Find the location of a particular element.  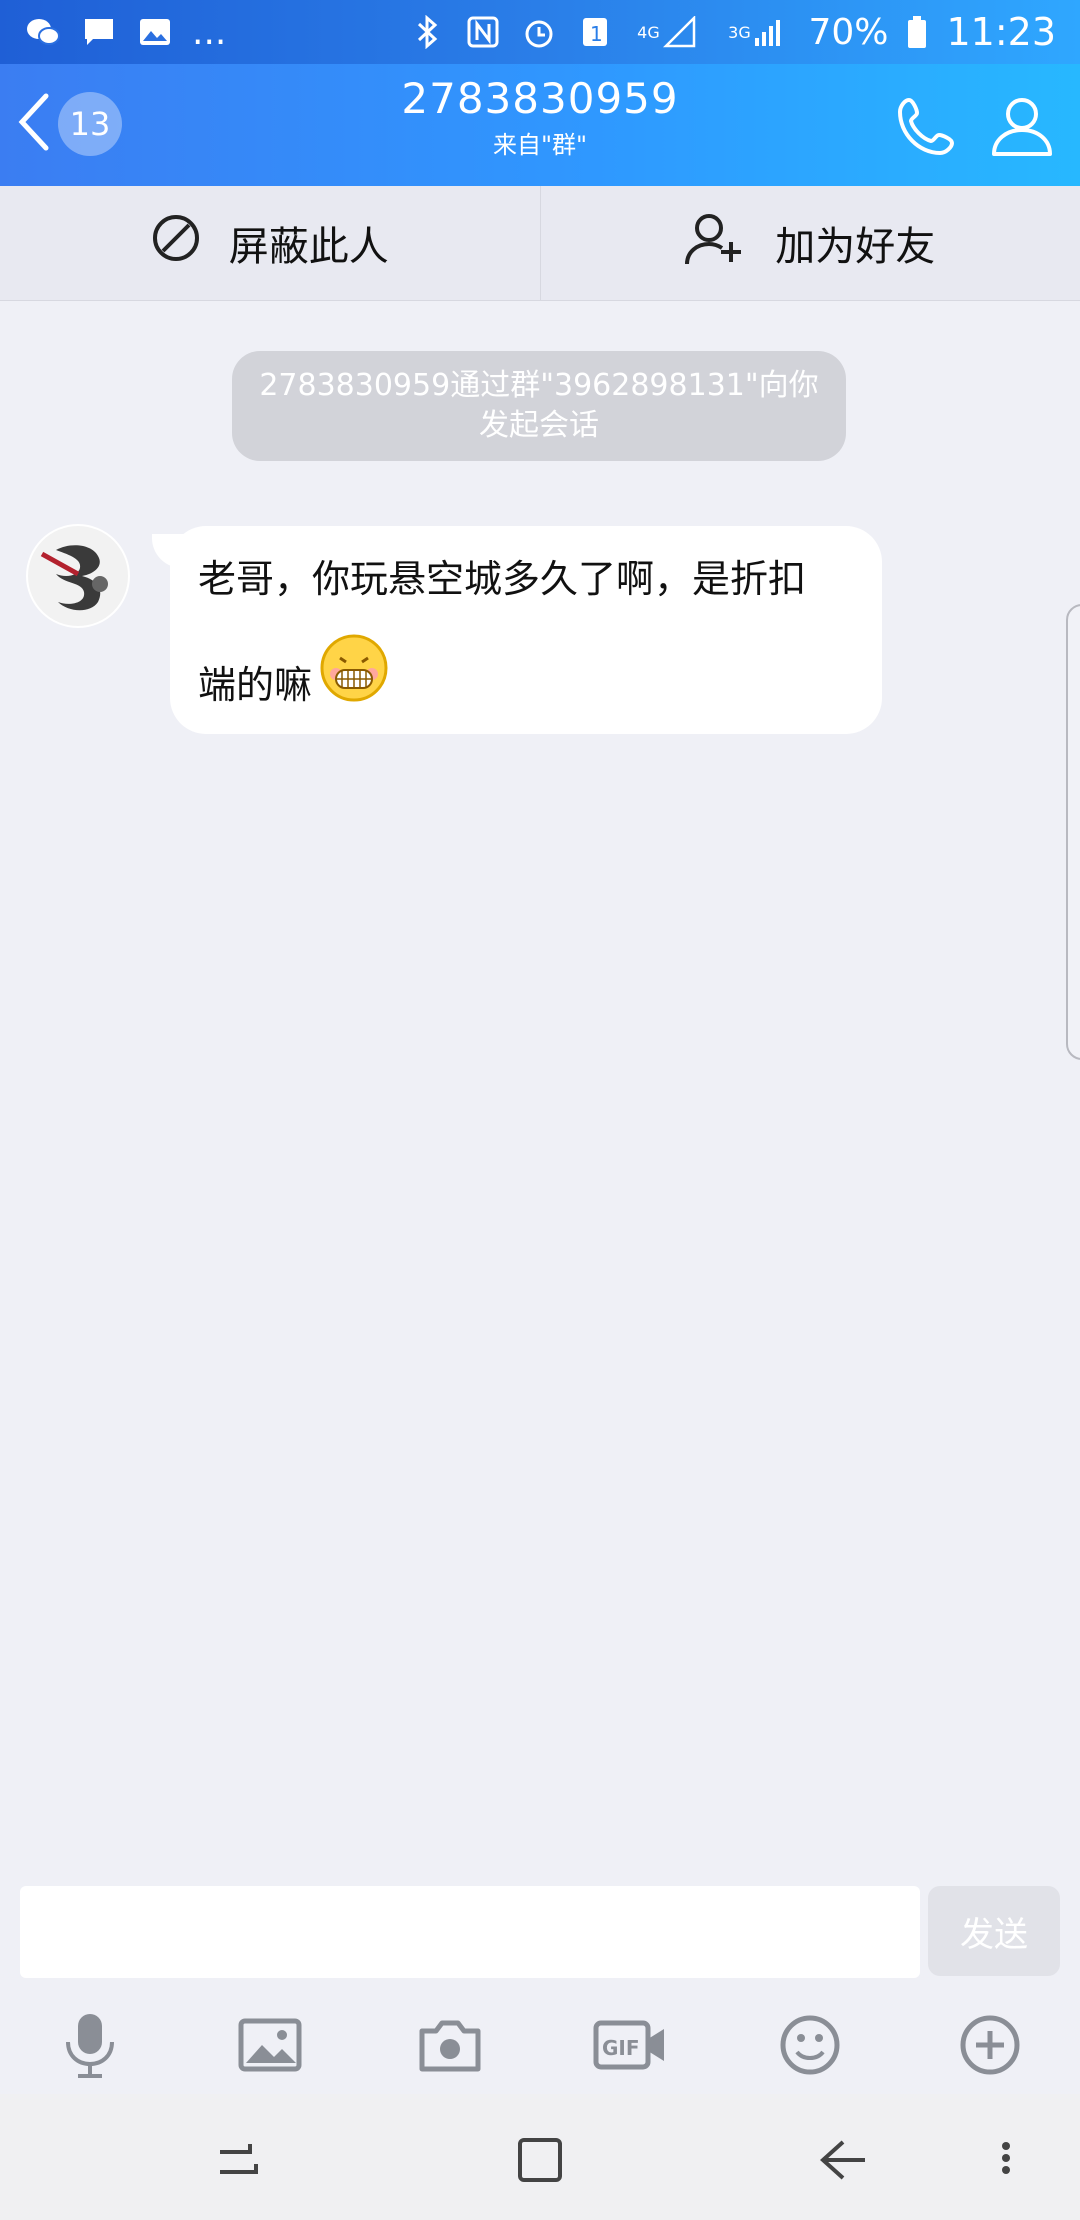

block-user-label: 屏蔽此人 is located at coordinates (308, 247).